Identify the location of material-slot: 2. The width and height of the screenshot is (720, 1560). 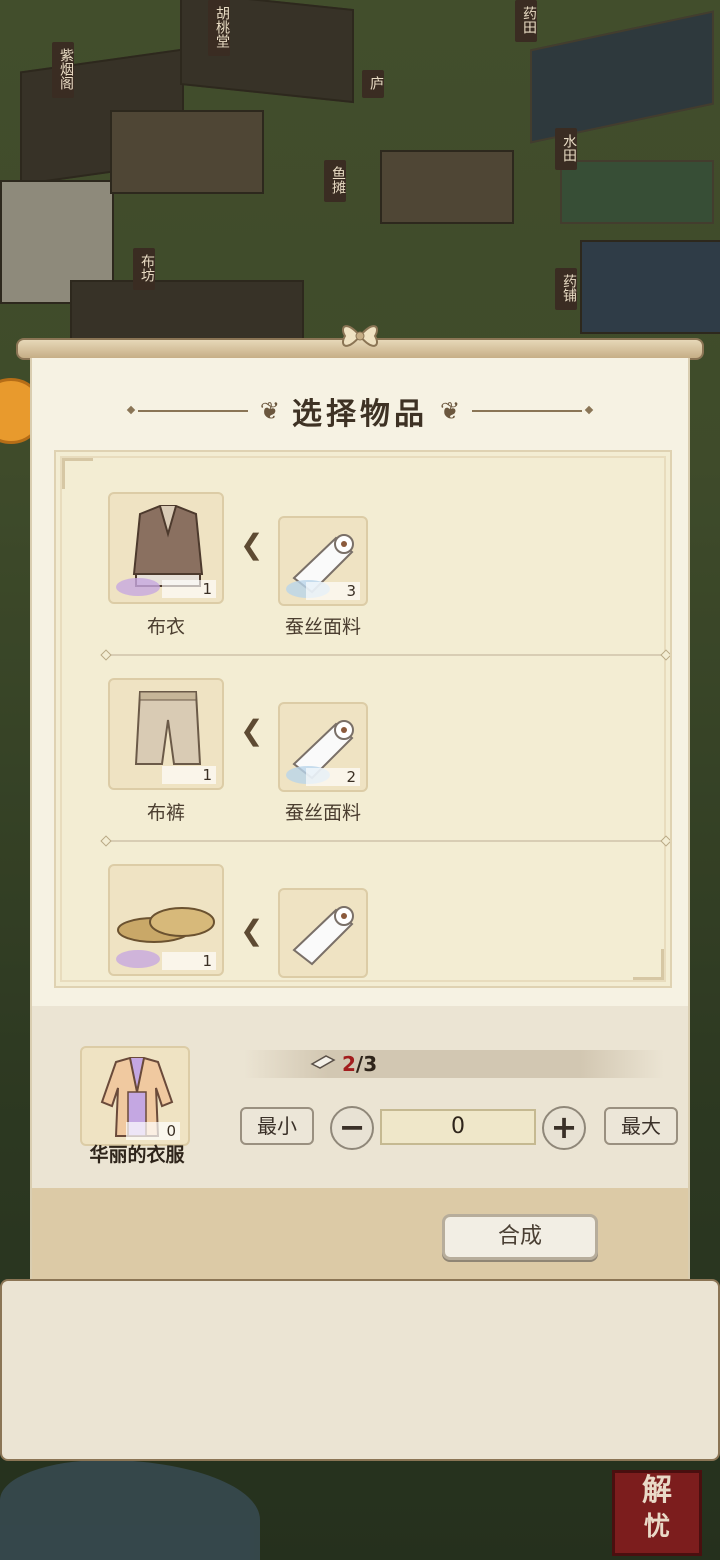
(323, 747).